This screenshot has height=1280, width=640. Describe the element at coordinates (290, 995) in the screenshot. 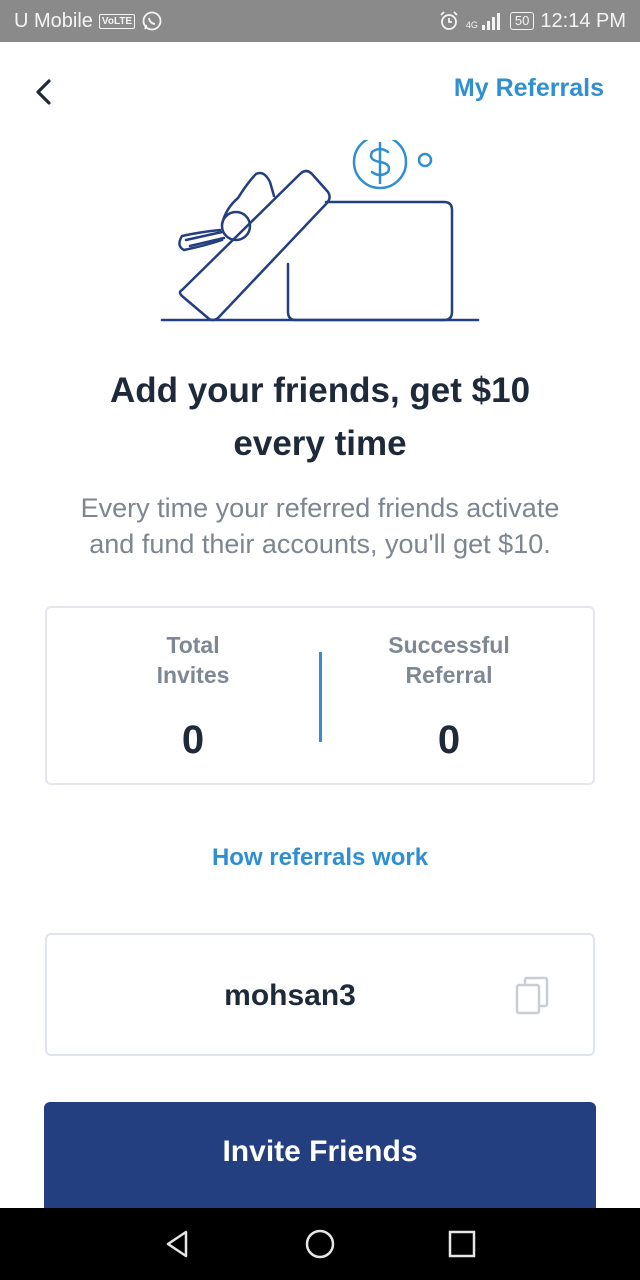

I see `referral-code: mohsan3` at that location.